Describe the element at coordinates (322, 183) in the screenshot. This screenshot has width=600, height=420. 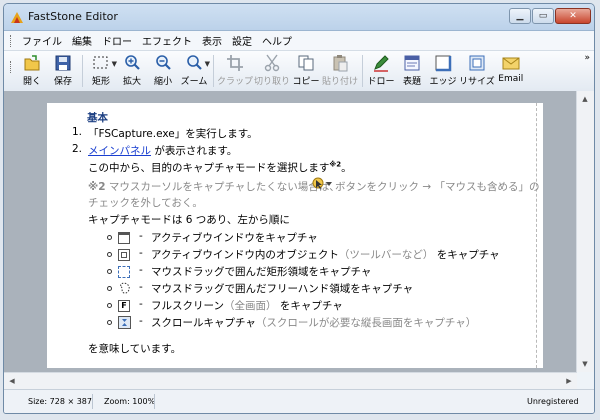
I see `mouse-cursor-button-icon` at that location.